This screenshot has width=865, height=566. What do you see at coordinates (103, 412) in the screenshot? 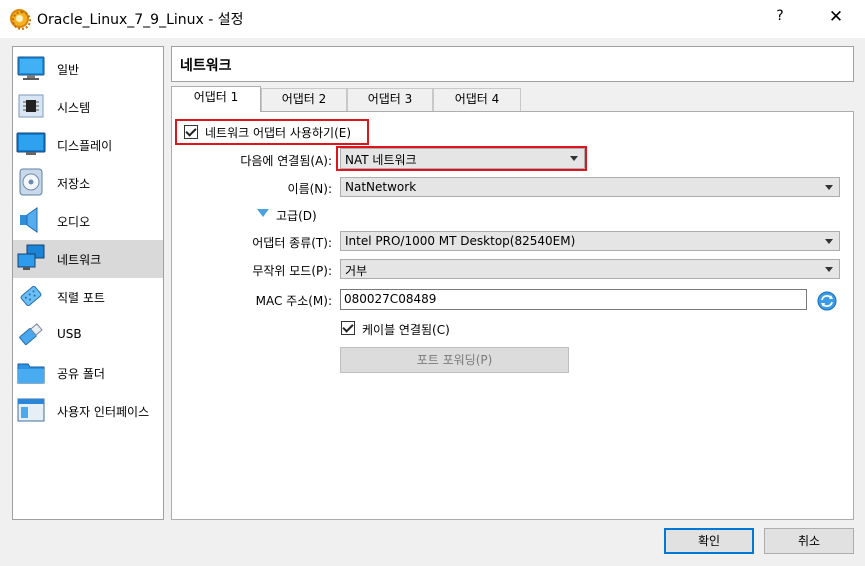
I see `sidebar-item-label: 사용자 인터페이스` at bounding box center [103, 412].